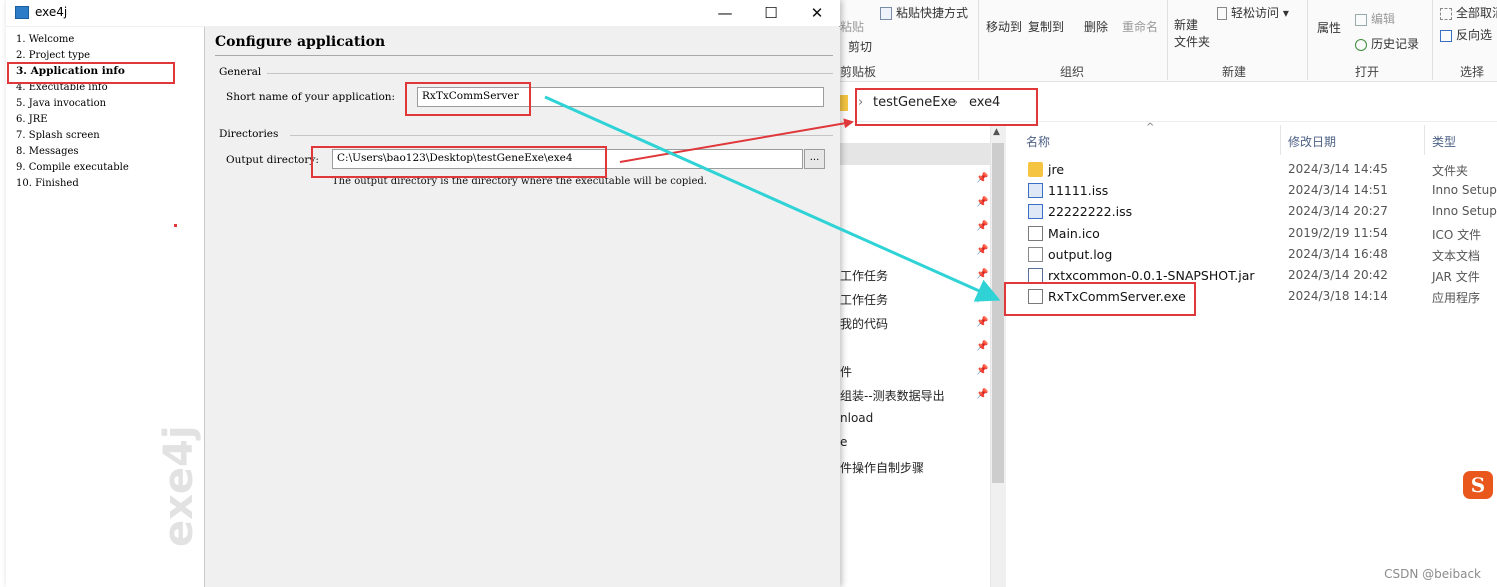 The height and width of the screenshot is (587, 1497). I want to click on ribbon-copy-to: 复制到, so click(1046, 26).